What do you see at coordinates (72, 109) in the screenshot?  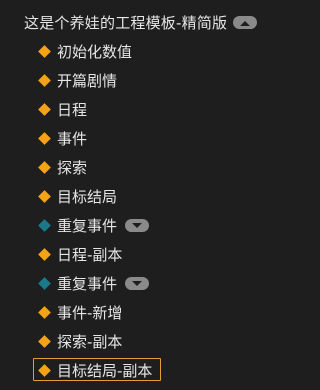 I see `tree-item-label: 日程` at bounding box center [72, 109].